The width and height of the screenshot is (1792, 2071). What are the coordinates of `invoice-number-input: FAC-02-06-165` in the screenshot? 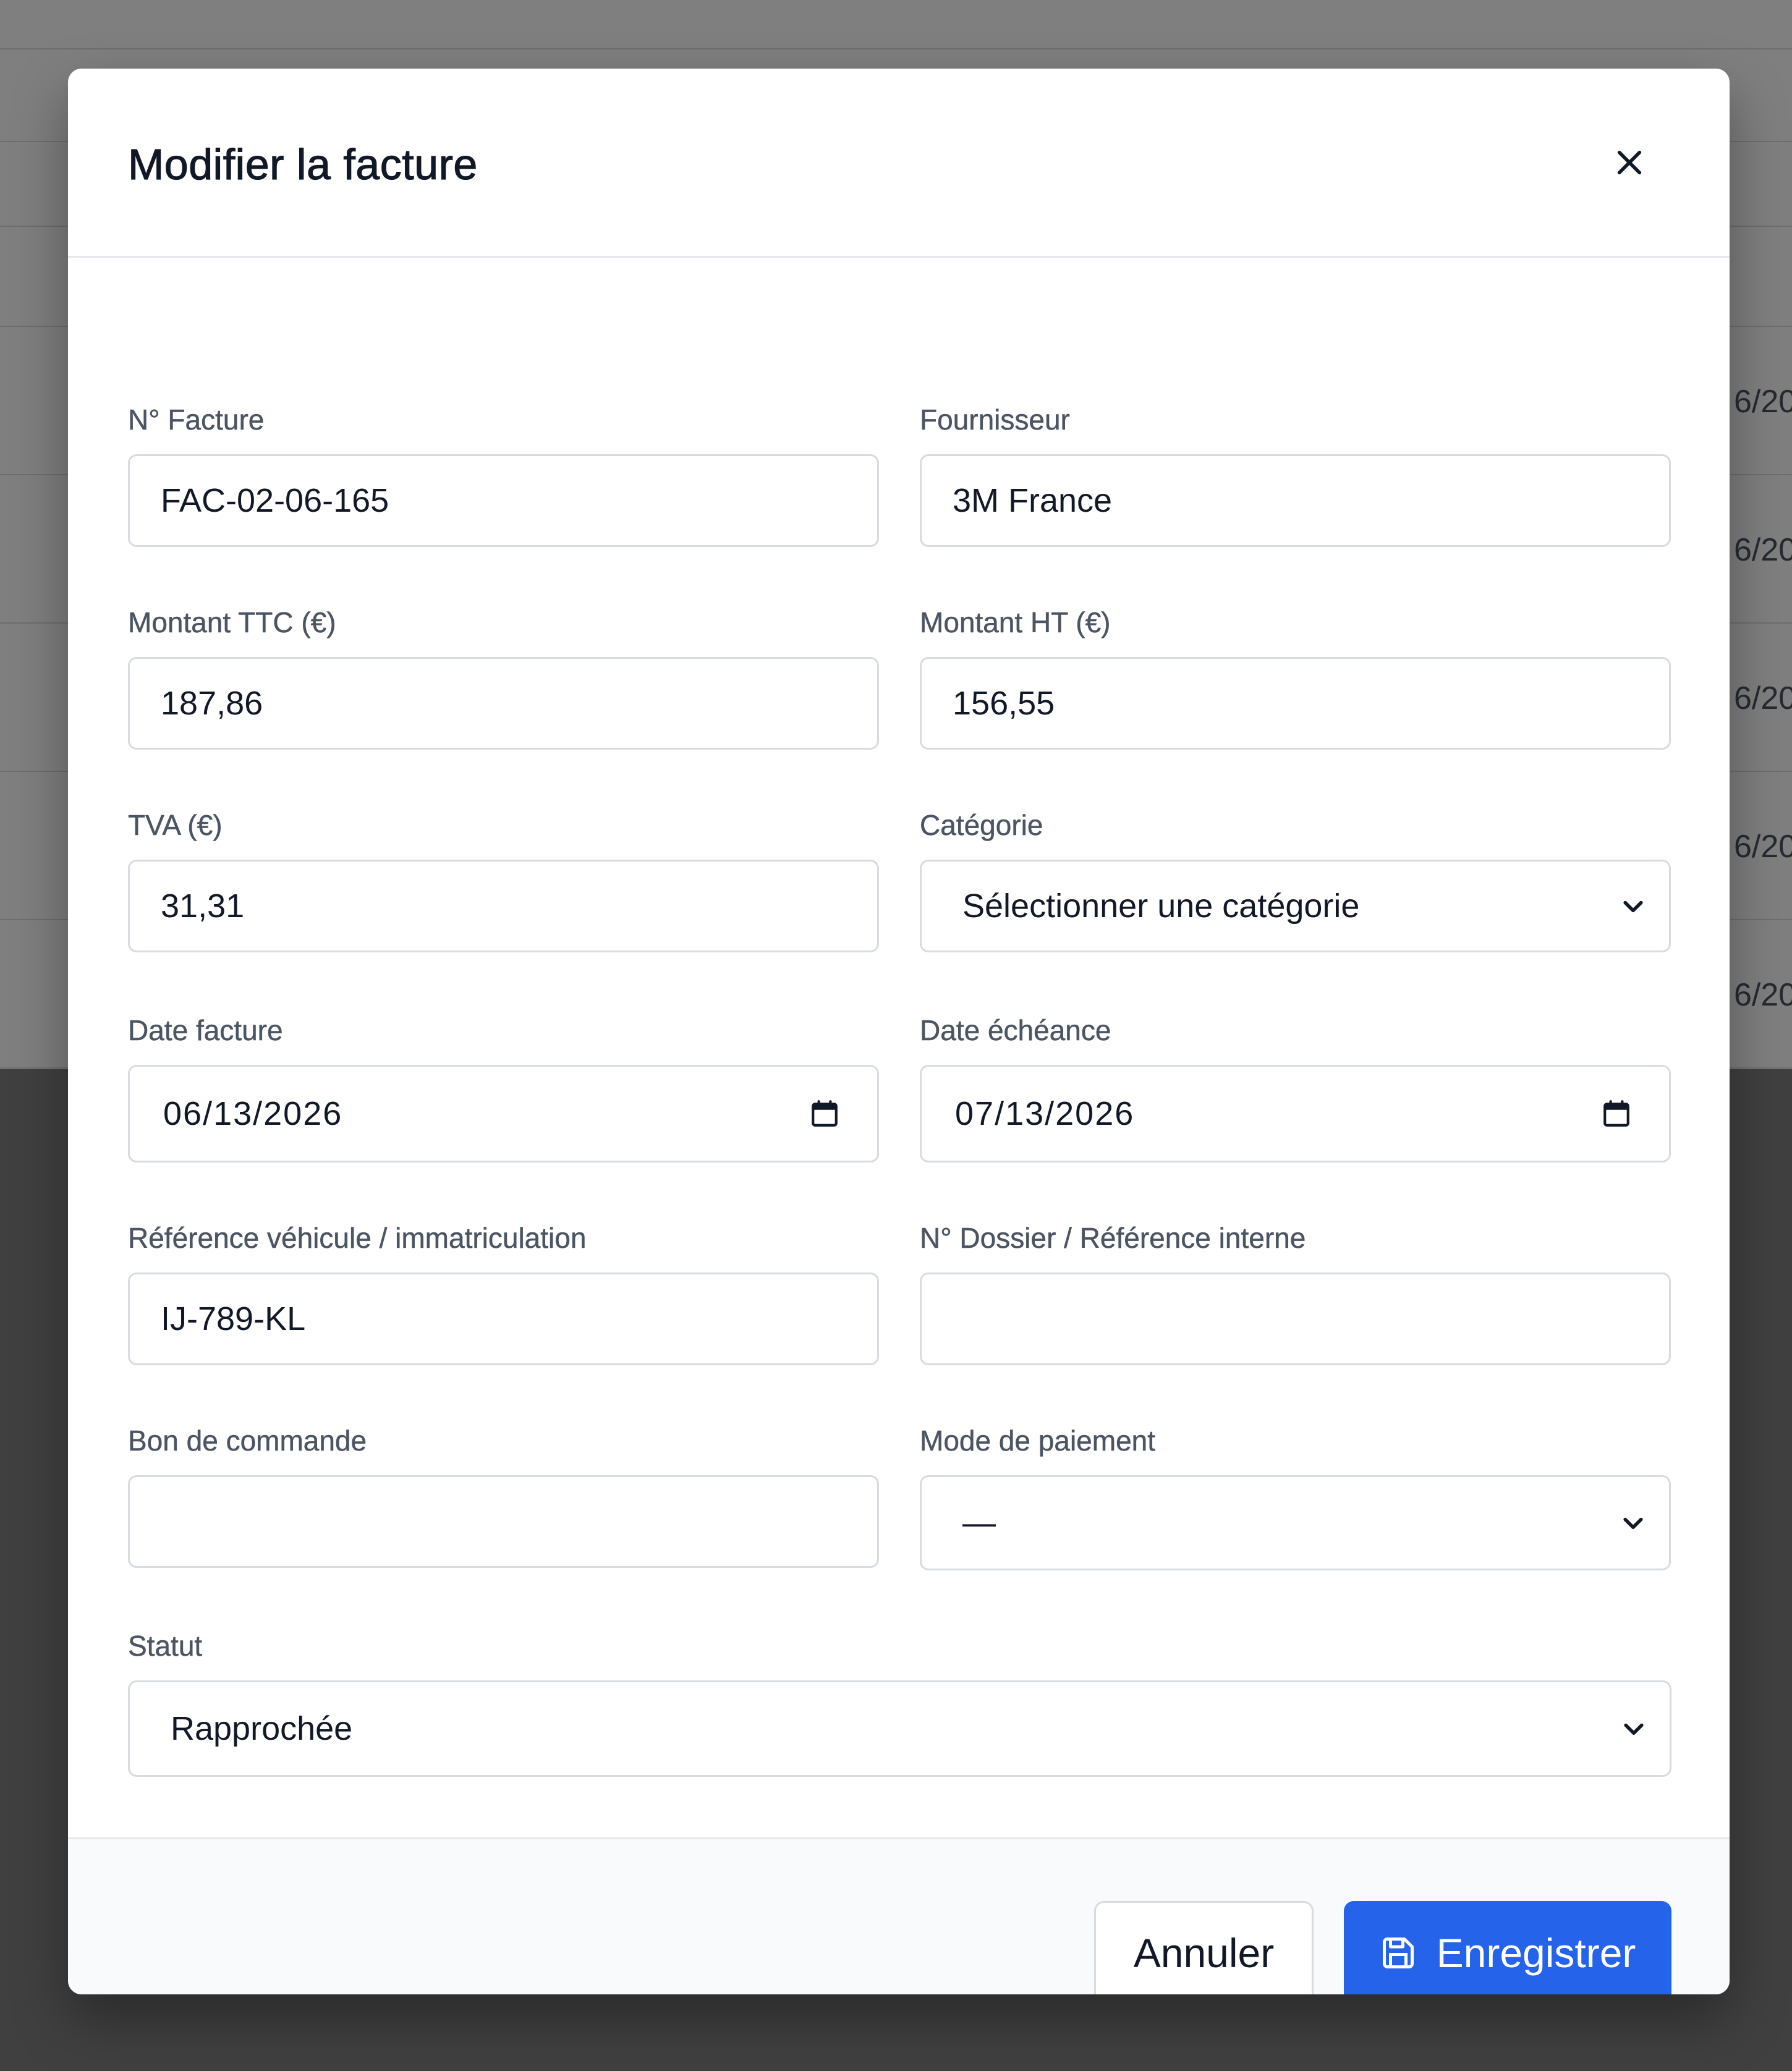 It's located at (503, 500).